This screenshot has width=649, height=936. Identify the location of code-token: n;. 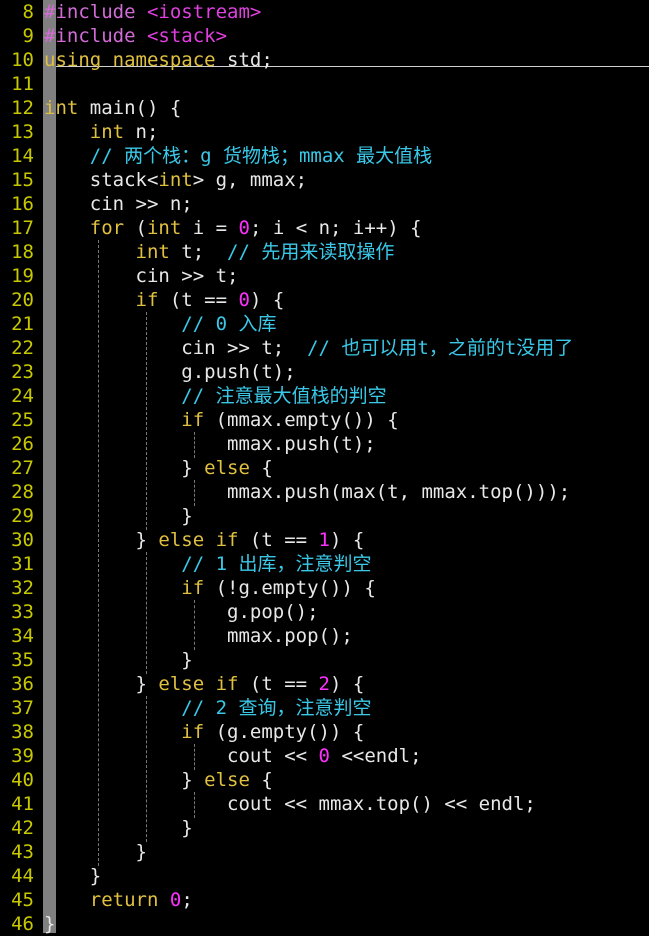
(141, 132).